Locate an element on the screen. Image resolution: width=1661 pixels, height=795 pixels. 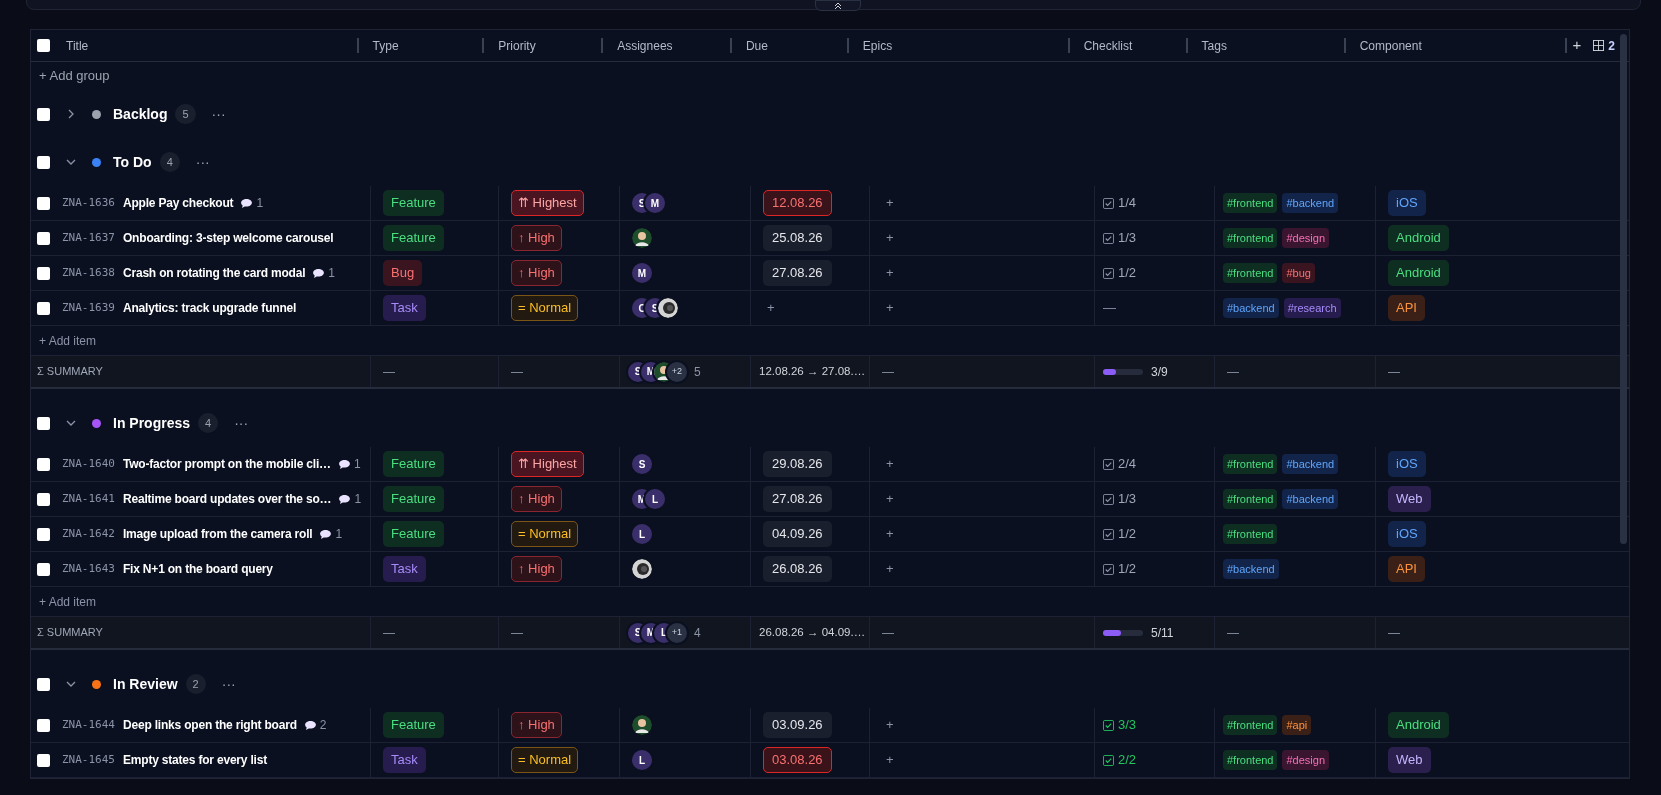
due-date: 04.09.26 is located at coordinates (797, 534).